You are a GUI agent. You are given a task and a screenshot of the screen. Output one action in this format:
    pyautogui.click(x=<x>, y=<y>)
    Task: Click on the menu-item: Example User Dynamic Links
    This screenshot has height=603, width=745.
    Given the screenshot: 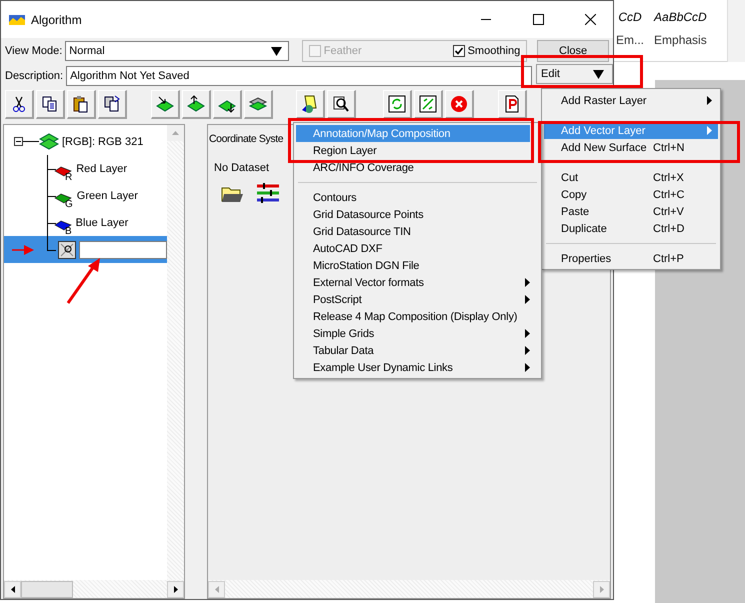 What is the action you would take?
    pyautogui.click(x=413, y=367)
    